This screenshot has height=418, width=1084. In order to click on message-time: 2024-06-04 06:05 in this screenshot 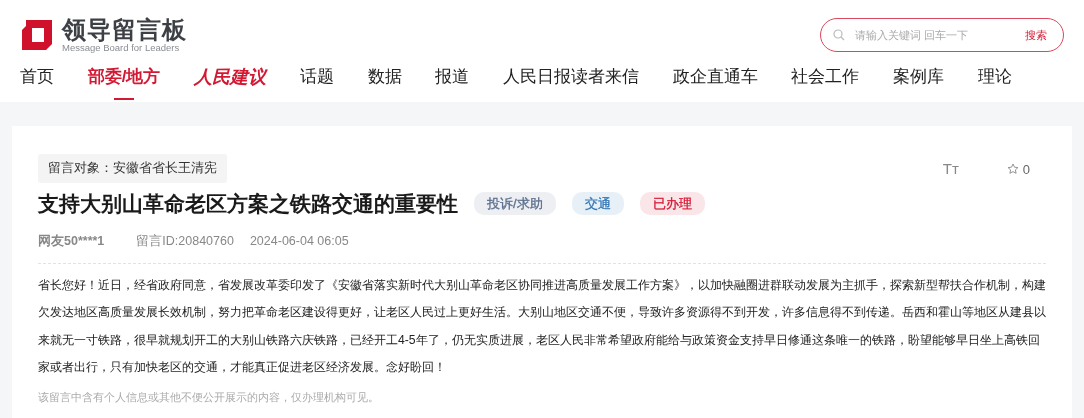, I will do `click(299, 241)`.